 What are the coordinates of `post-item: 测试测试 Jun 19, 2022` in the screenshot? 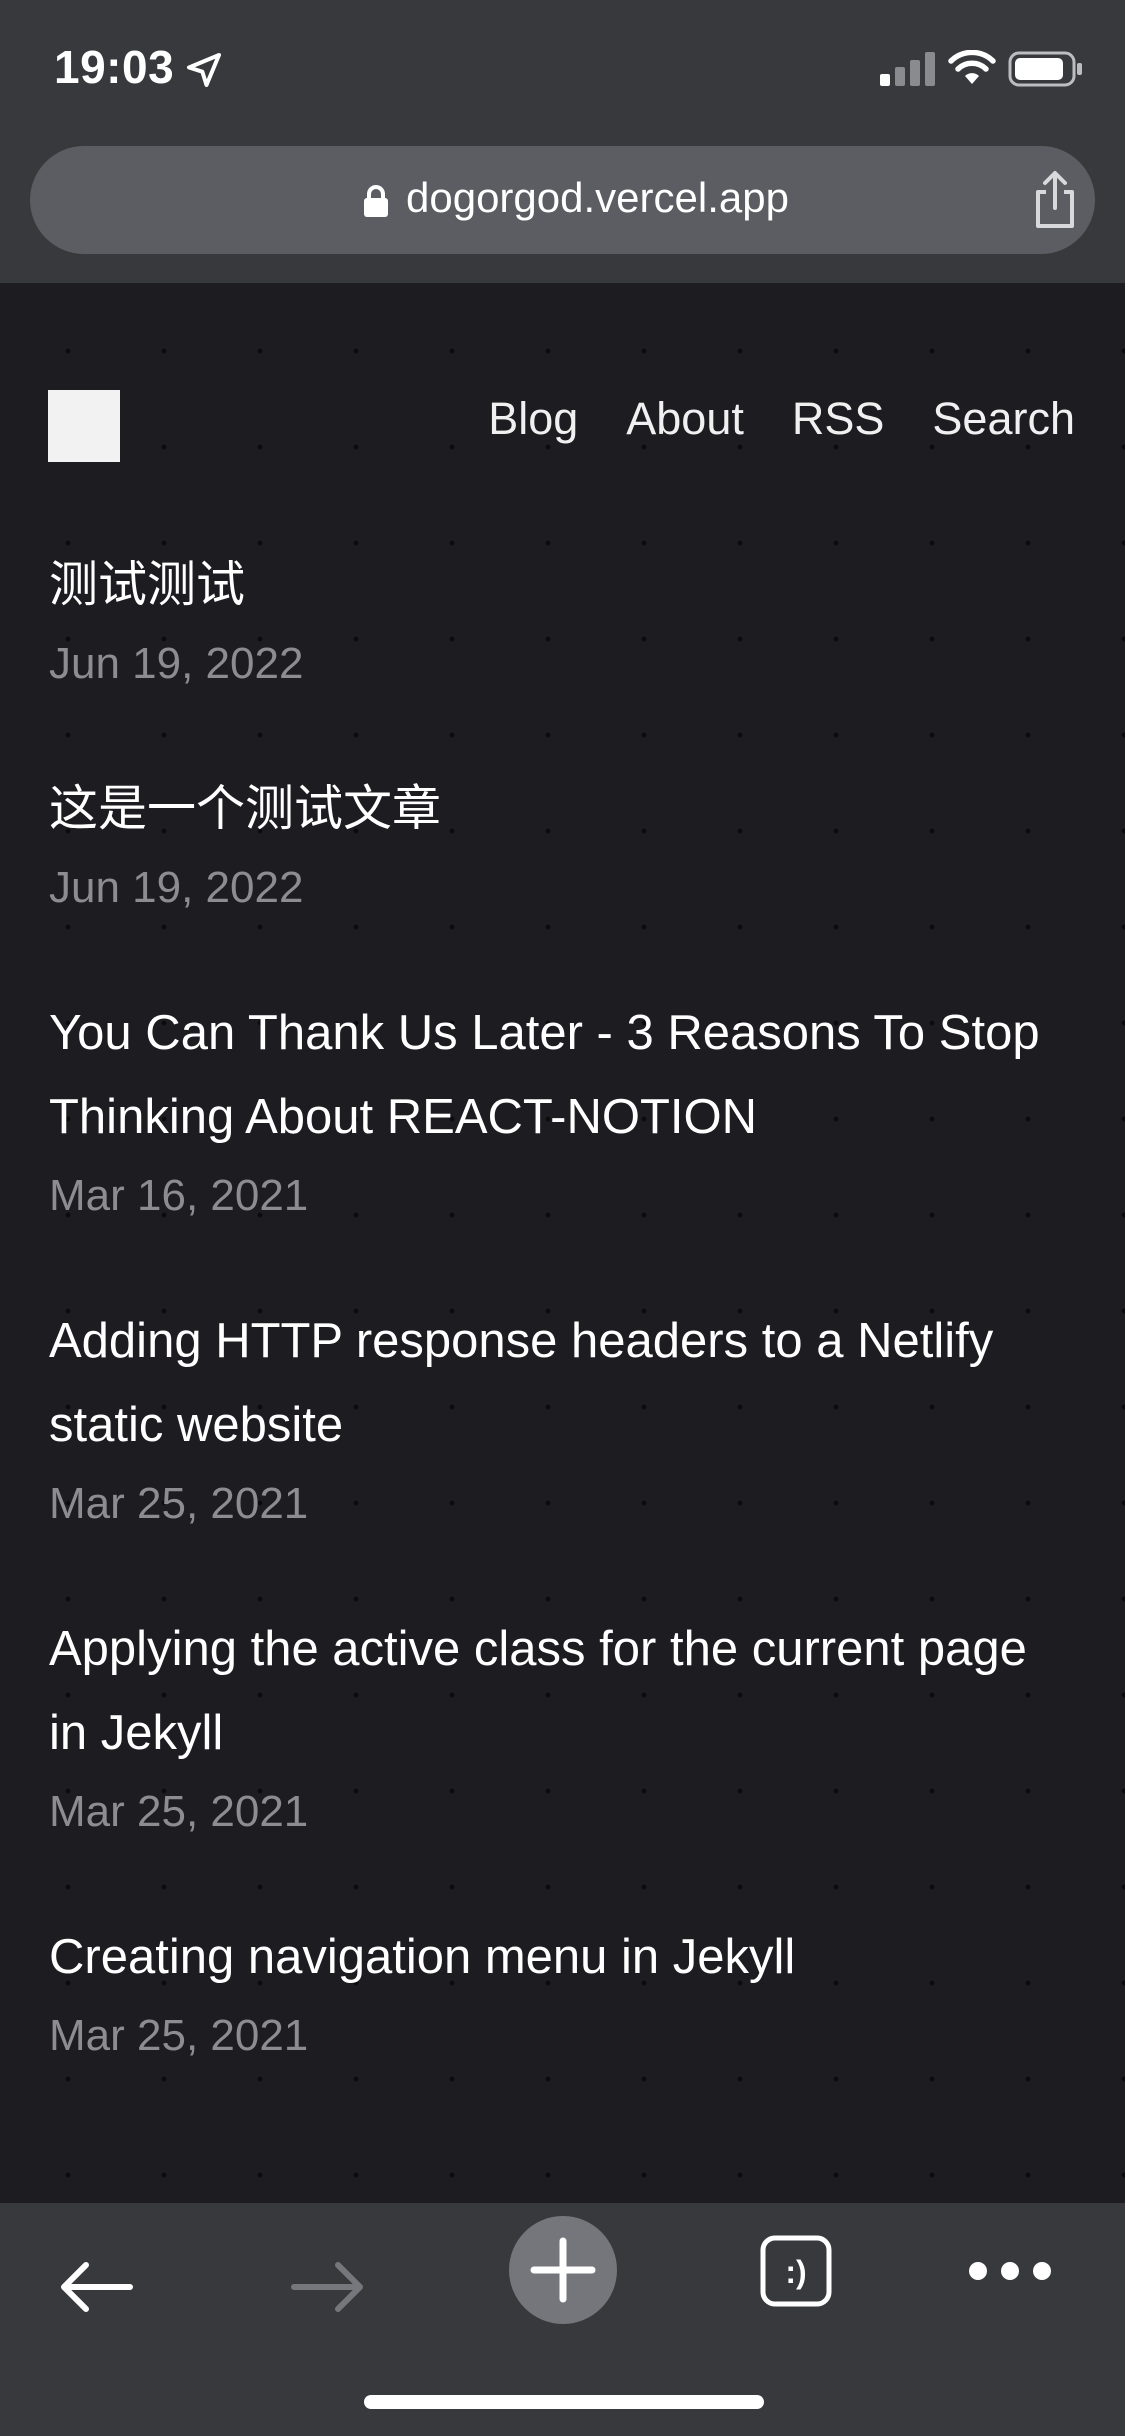 It's located at (554, 618).